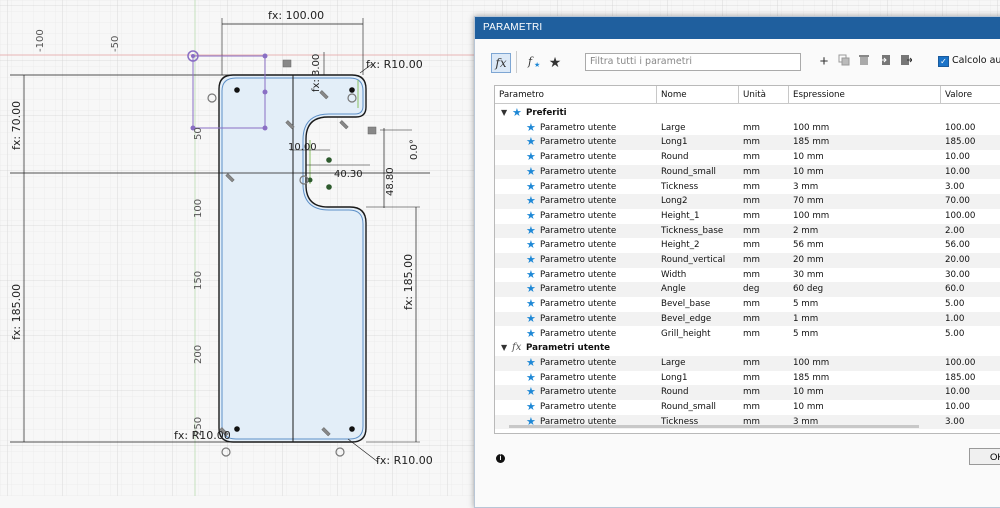  Describe the element at coordinates (348, 175) in the screenshot. I see `dimension-40-30: 40.30` at that location.